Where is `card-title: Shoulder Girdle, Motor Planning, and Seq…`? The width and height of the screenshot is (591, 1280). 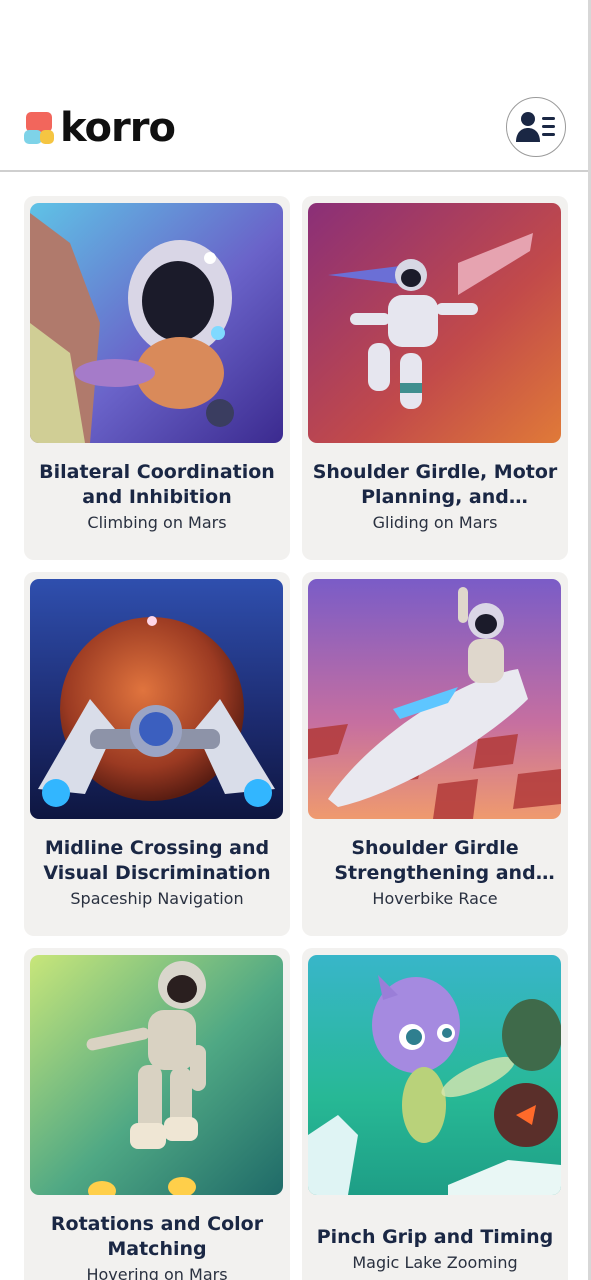
card-title: Shoulder Girdle, Motor Planning, and Seq… is located at coordinates (435, 484).